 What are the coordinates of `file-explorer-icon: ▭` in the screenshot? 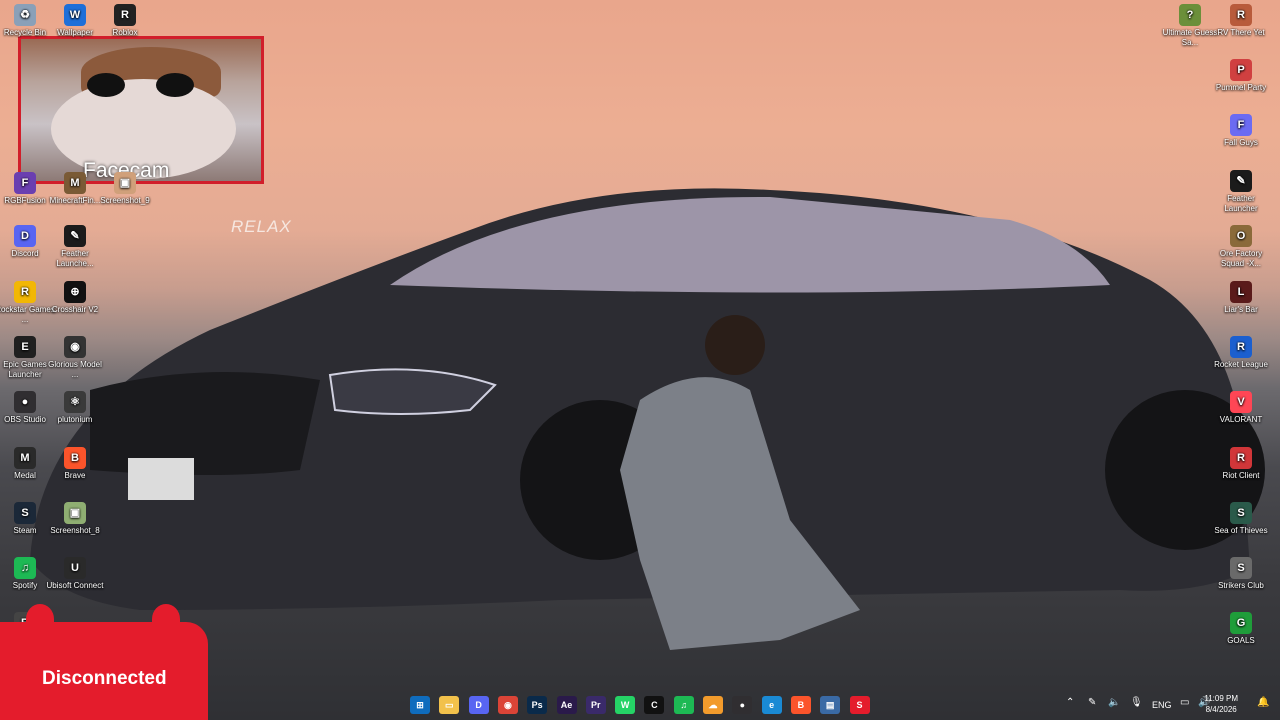 It's located at (449, 705).